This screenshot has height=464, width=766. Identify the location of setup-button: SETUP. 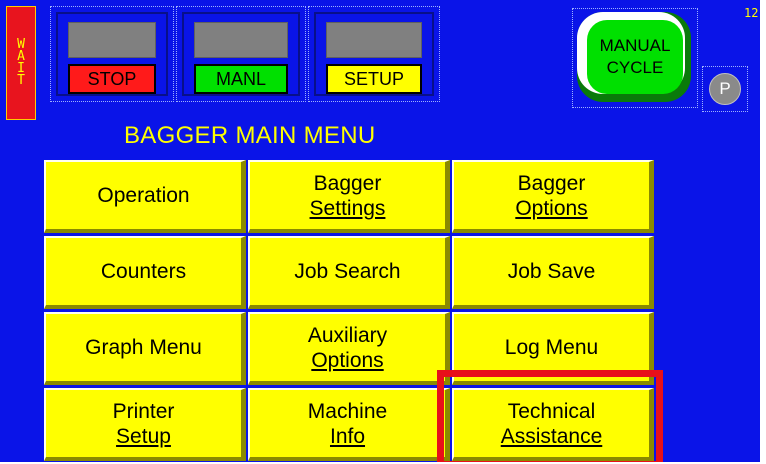
(374, 79).